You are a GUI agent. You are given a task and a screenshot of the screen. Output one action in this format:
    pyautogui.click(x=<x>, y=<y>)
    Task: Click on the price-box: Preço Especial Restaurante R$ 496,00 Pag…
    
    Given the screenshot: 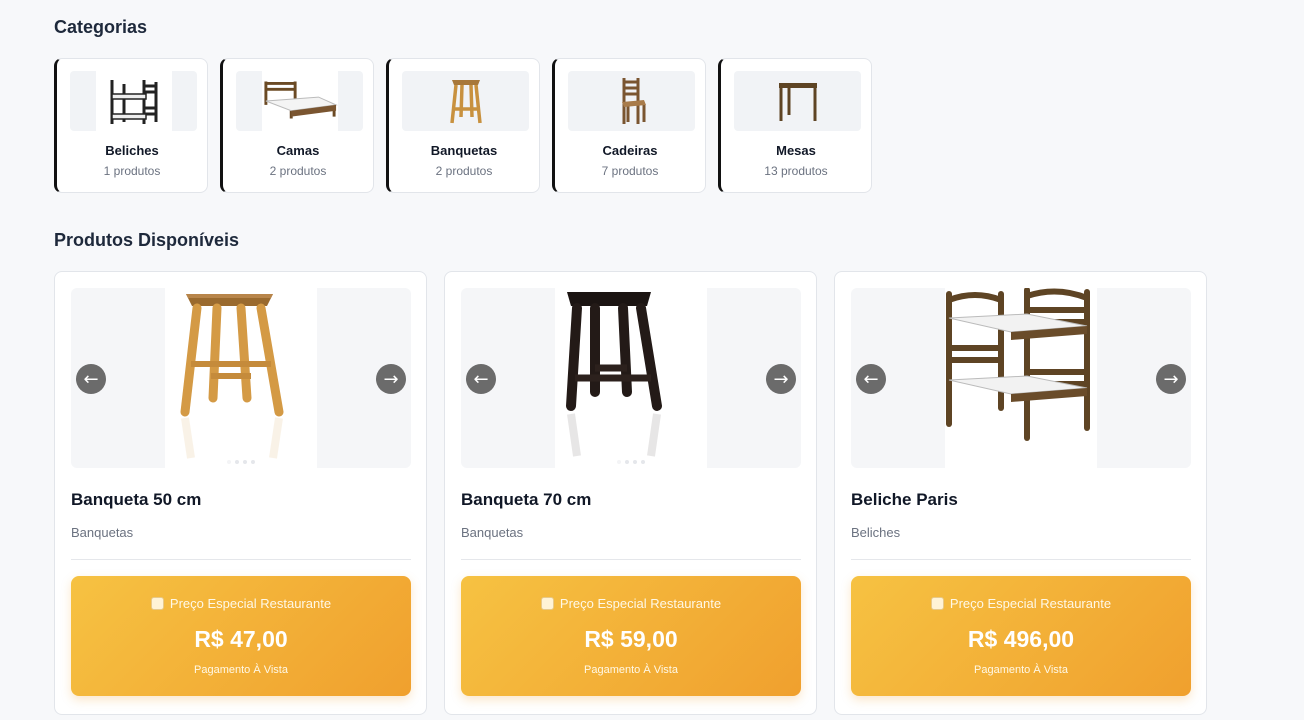 What is the action you would take?
    pyautogui.click(x=1021, y=636)
    